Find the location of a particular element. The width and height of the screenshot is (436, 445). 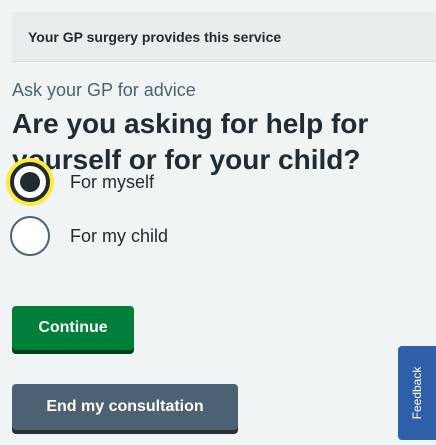

feedback-tab: Feedback is located at coordinates (417, 393).